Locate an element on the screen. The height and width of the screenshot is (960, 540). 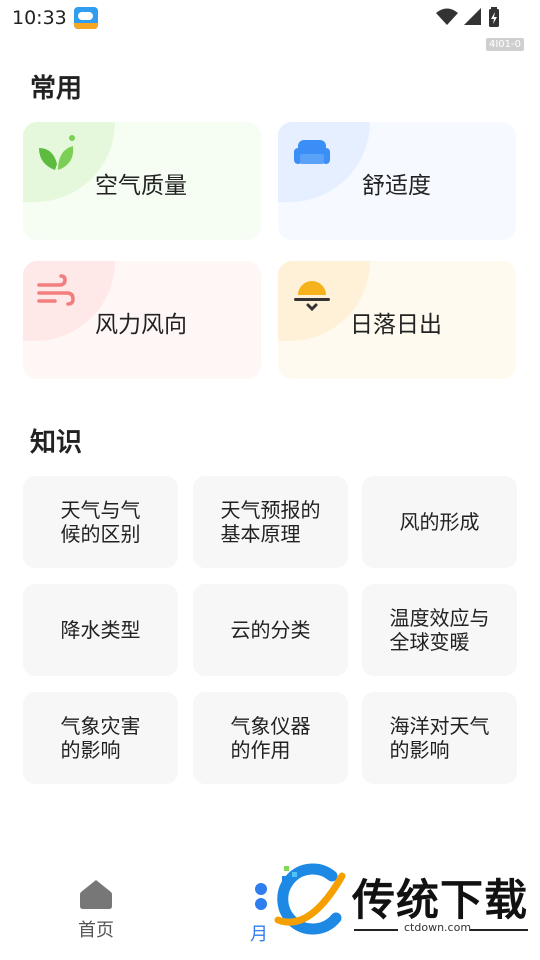
section-title-knowledge: 知识 is located at coordinates (56, 443).